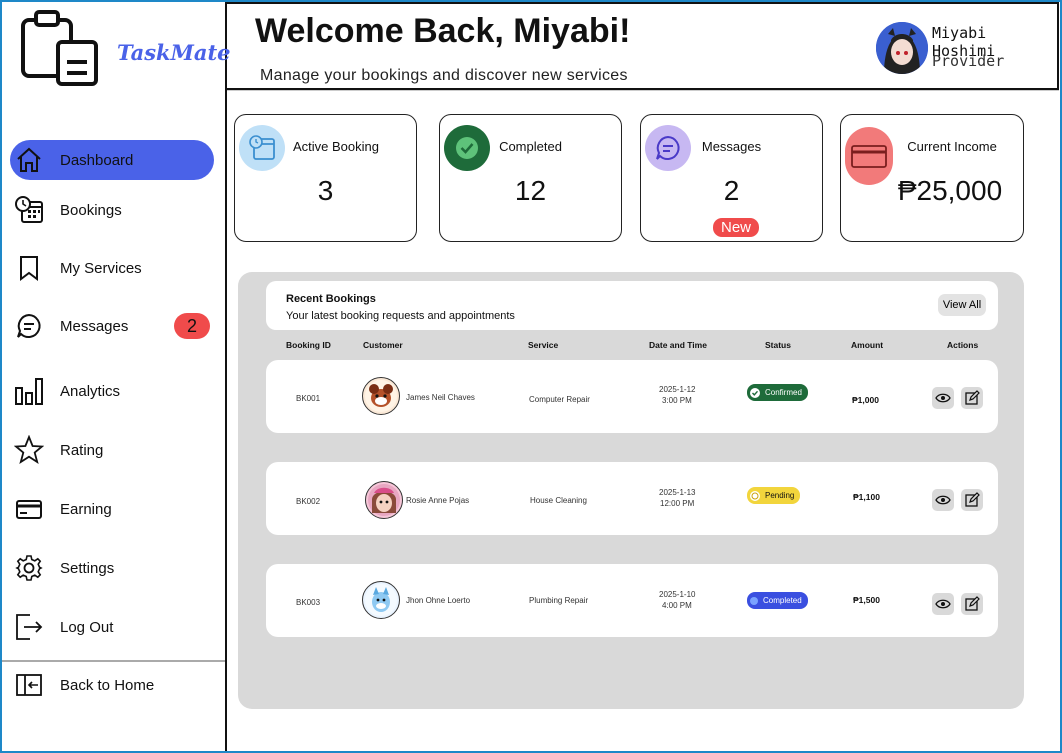 The width and height of the screenshot is (1062, 753). Describe the element at coordinates (530, 146) in the screenshot. I see `stat-label: Completed` at that location.